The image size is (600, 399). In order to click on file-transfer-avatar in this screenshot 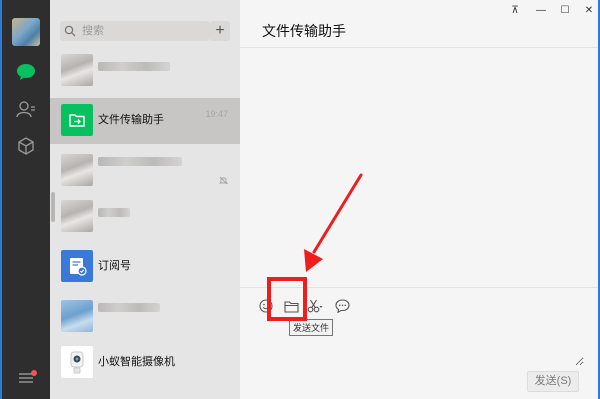, I will do `click(77, 120)`.